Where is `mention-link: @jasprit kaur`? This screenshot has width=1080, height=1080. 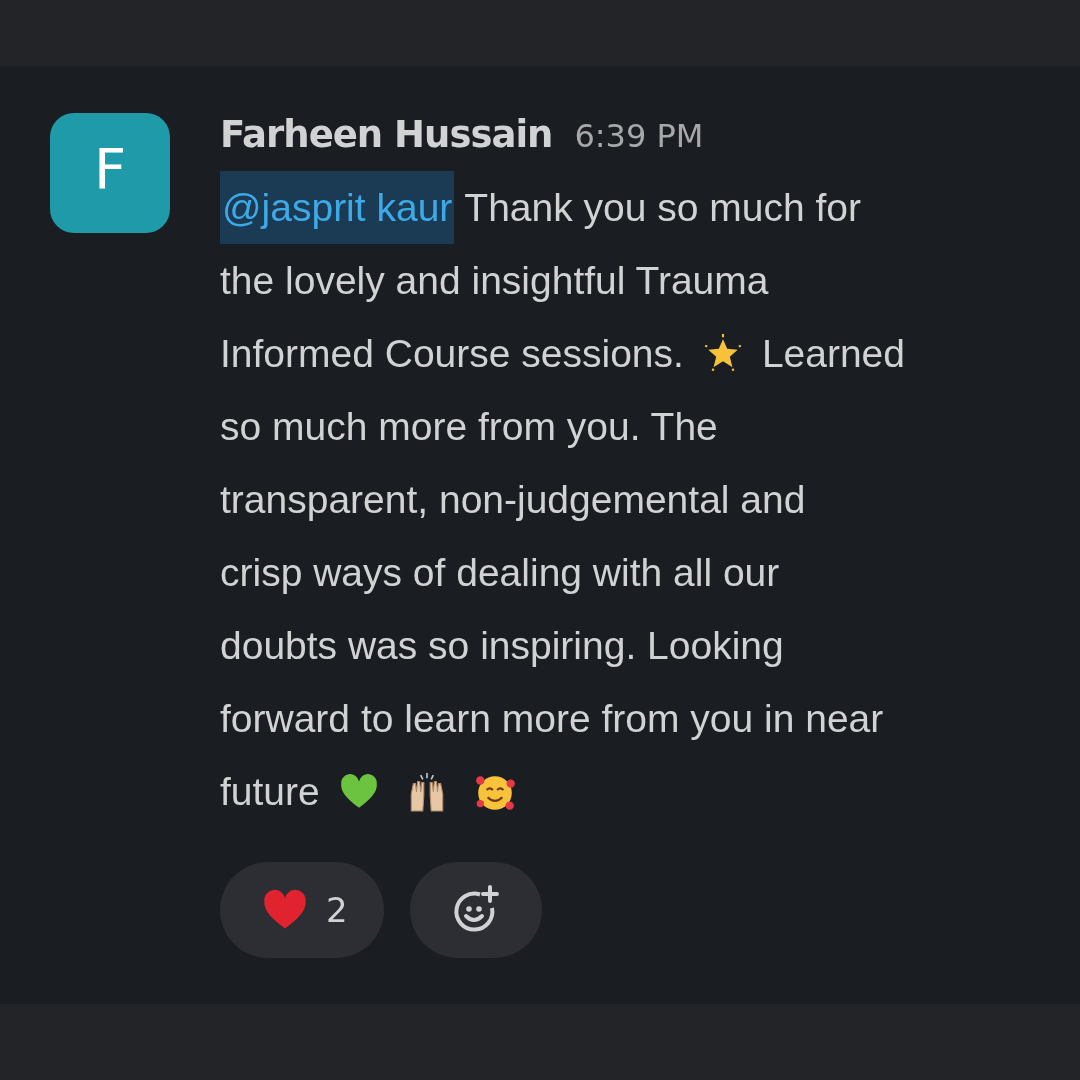 mention-link: @jasprit kaur is located at coordinates (337, 207).